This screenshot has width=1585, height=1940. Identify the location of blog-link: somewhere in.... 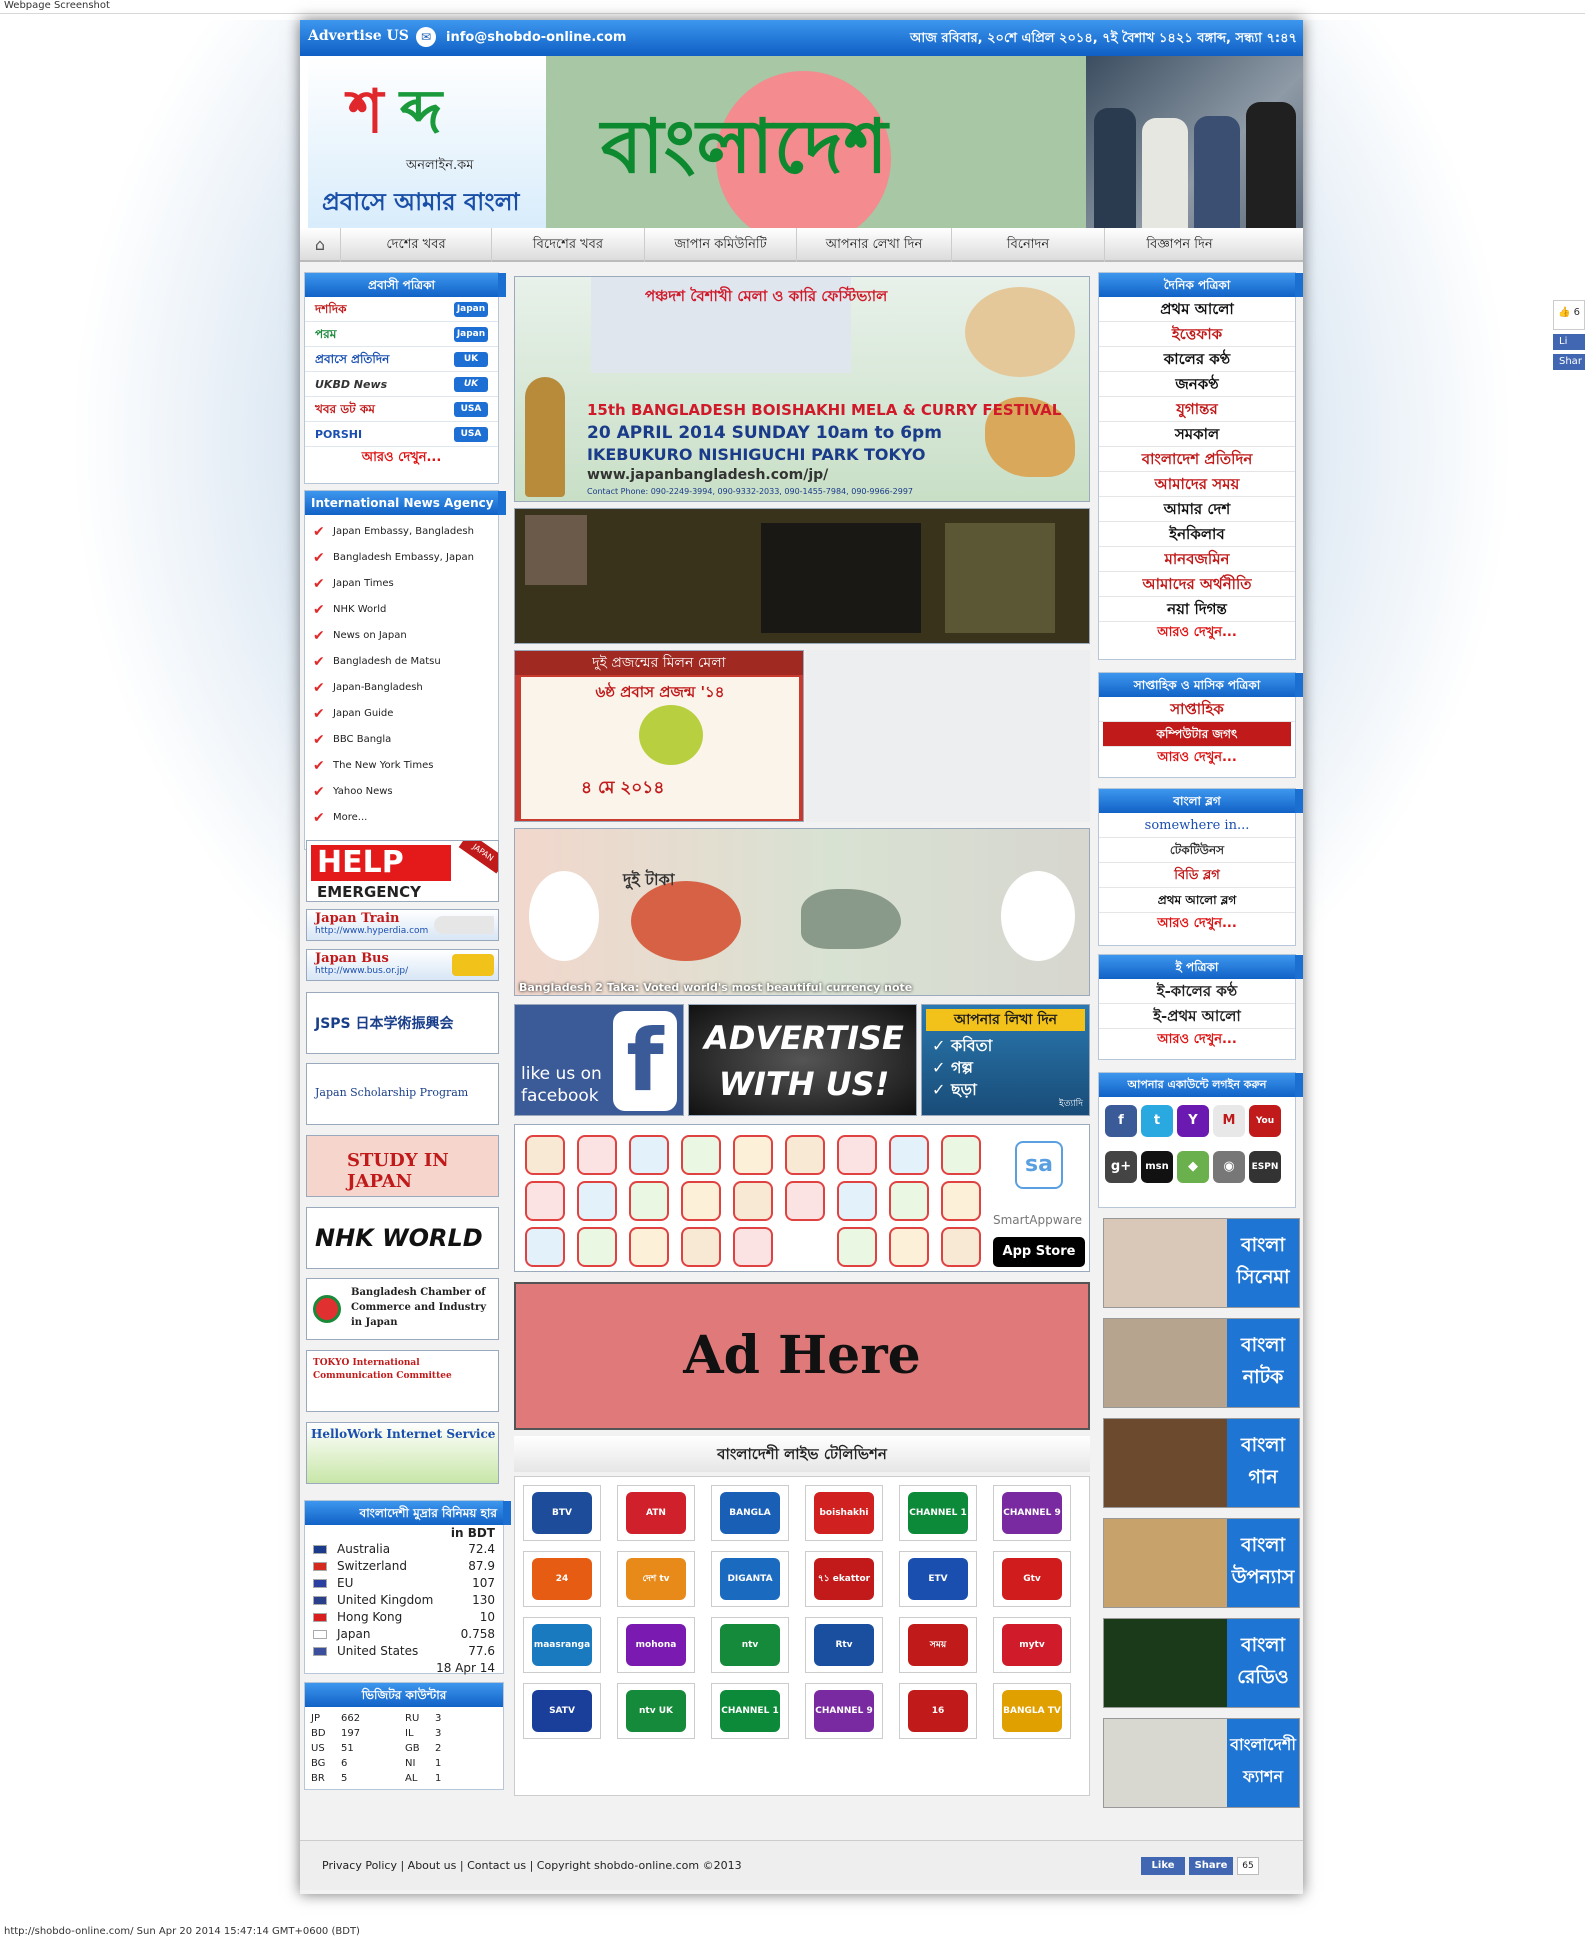
(1197, 825).